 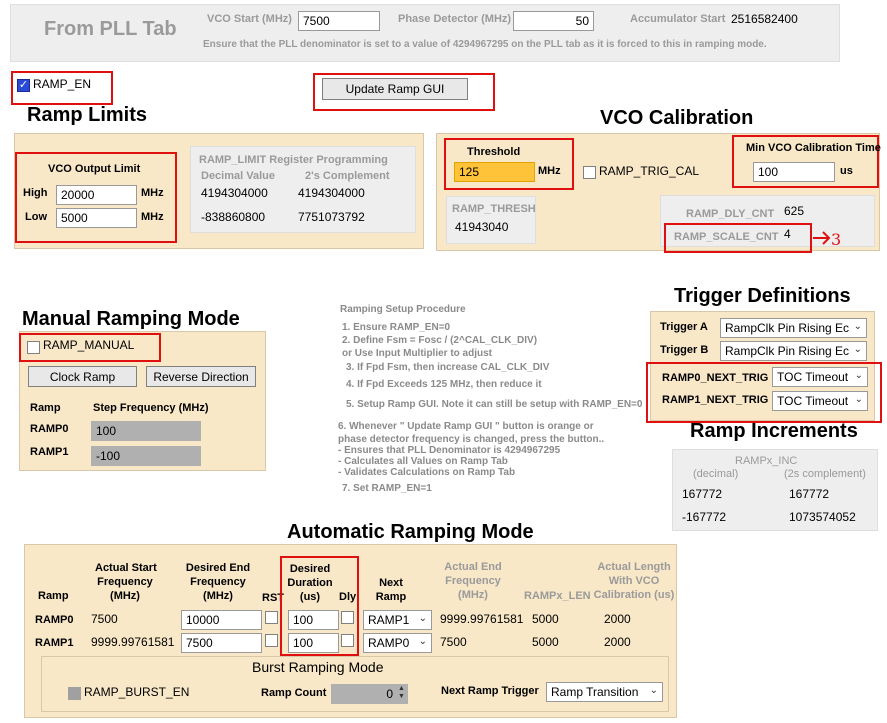 I want to click on desired-end-header-3: (MHz), so click(x=218, y=596).